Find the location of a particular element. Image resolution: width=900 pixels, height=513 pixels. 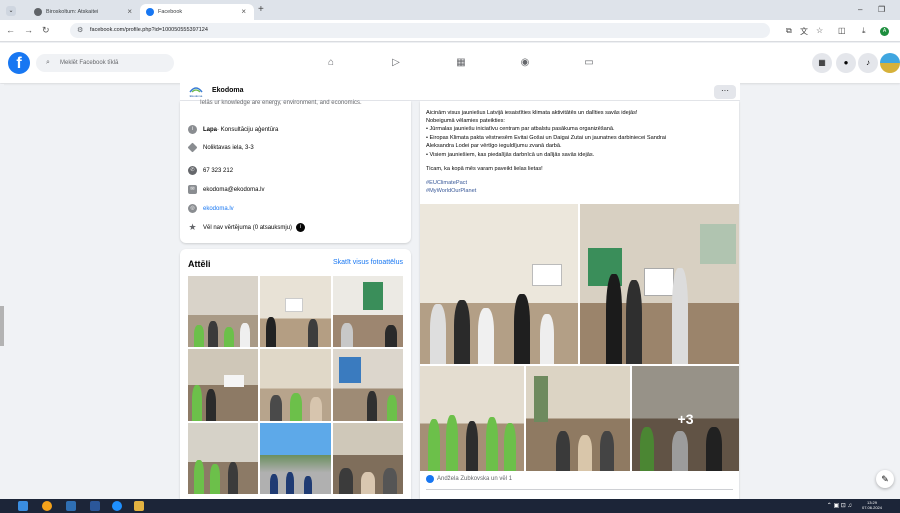

scrollbar-thumb is located at coordinates (2, 326).